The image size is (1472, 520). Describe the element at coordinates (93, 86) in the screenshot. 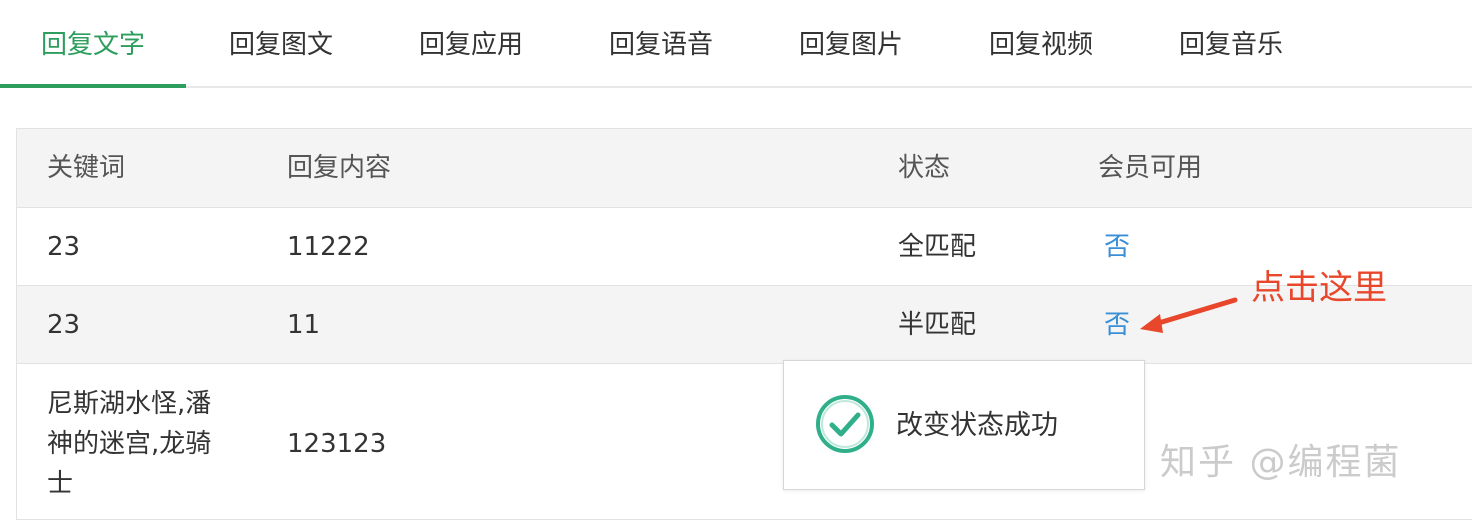

I see `active-tab-indicator` at that location.